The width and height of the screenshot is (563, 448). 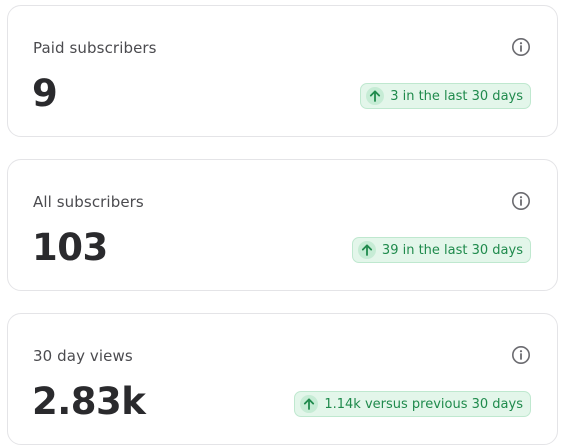 I want to click on trend-text: 1.14k versus previous 30 days, so click(x=423, y=404).